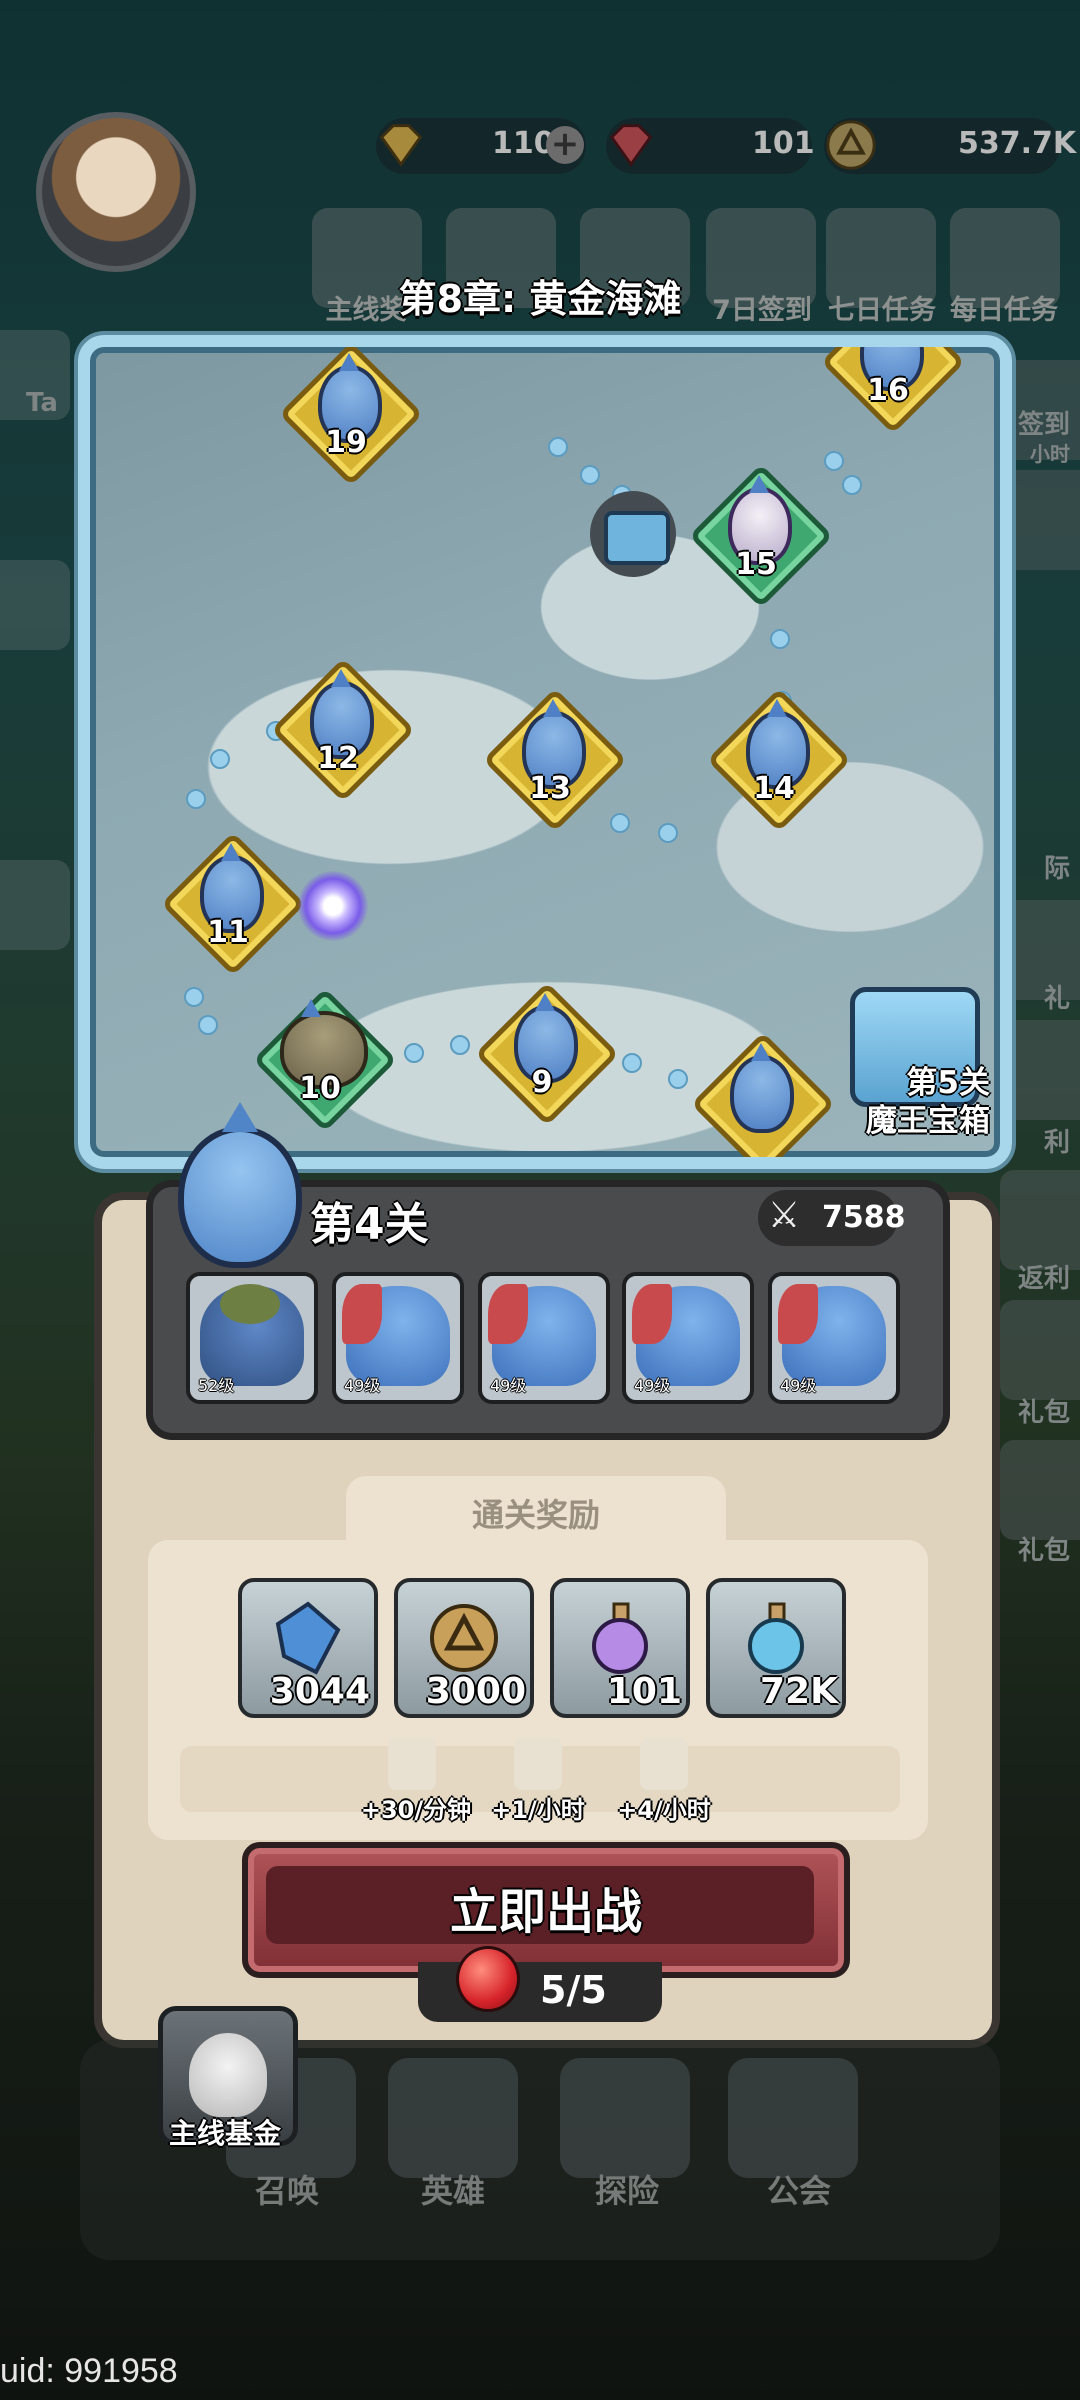 The height and width of the screenshot is (2400, 1080). I want to click on stage-node-13: 13, so click(555, 760).